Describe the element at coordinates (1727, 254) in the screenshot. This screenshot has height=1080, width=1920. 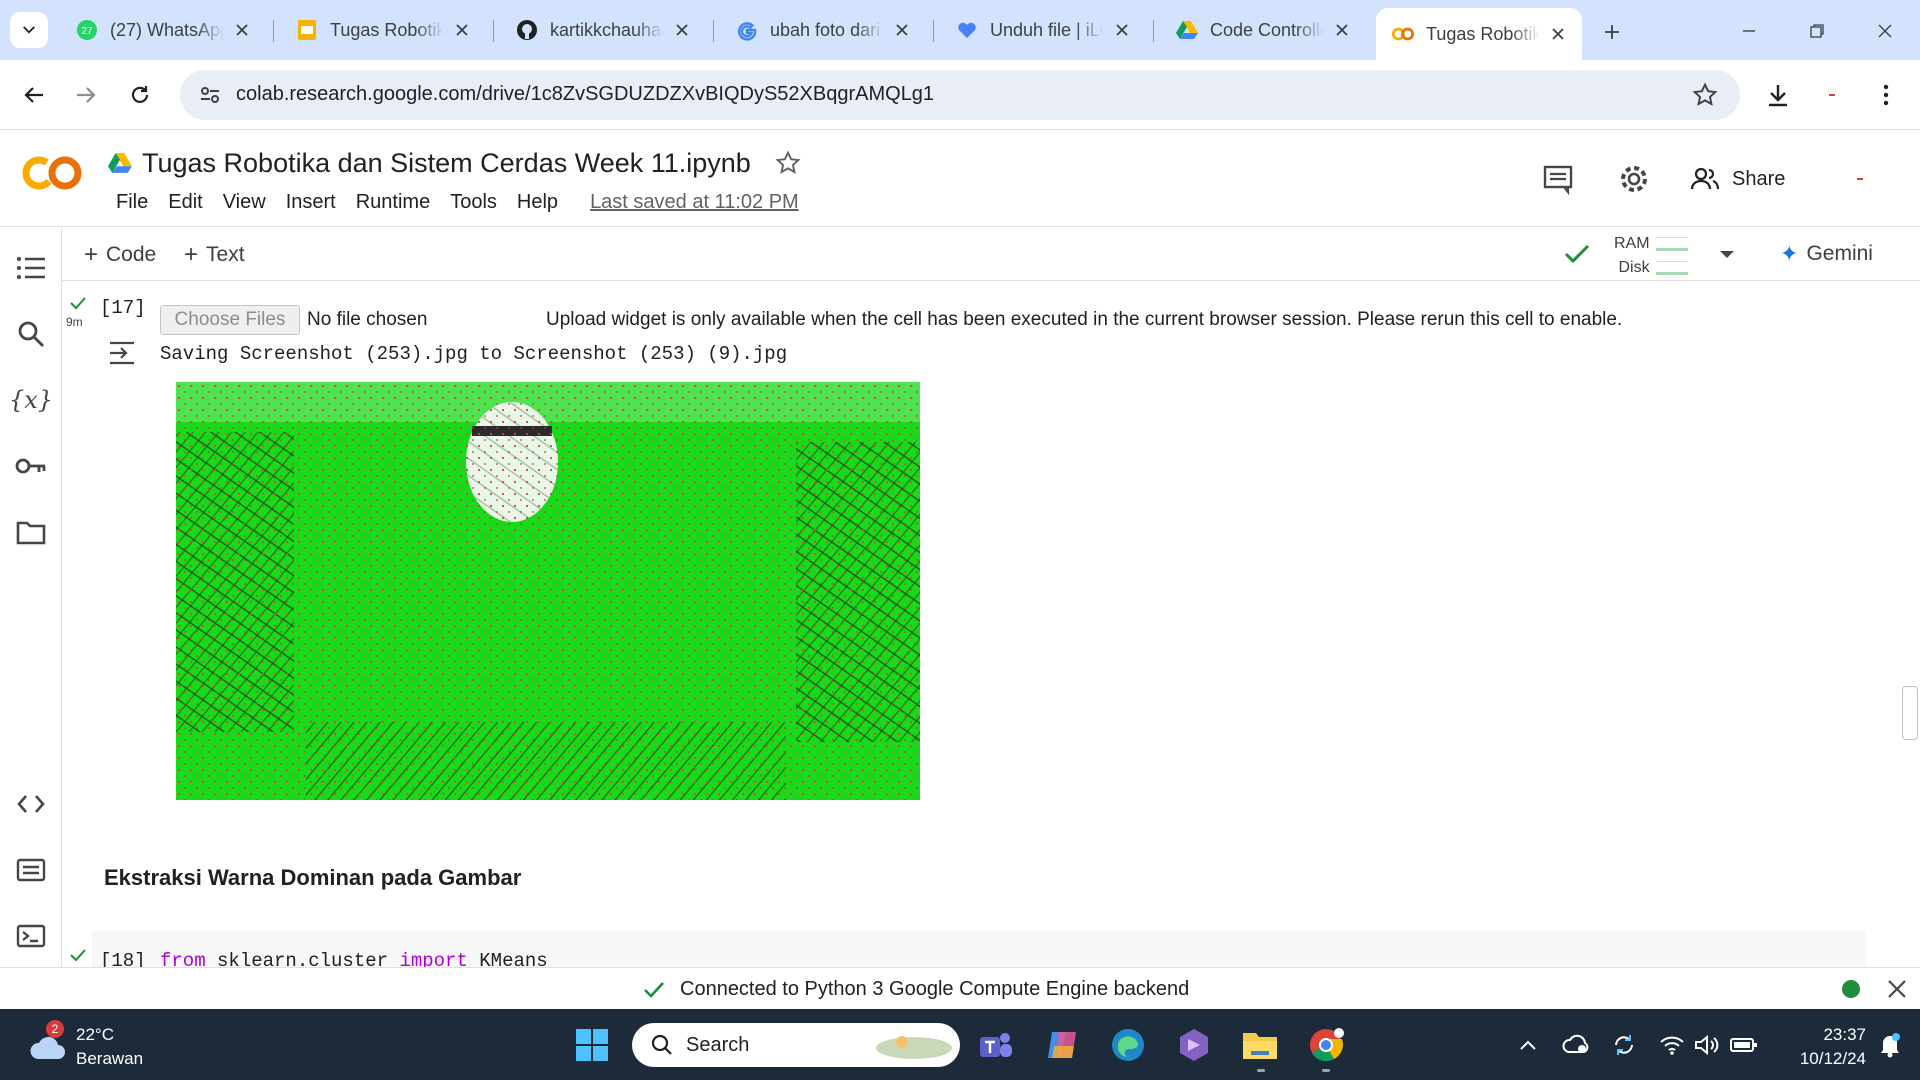
I see `caret-down-icon` at that location.